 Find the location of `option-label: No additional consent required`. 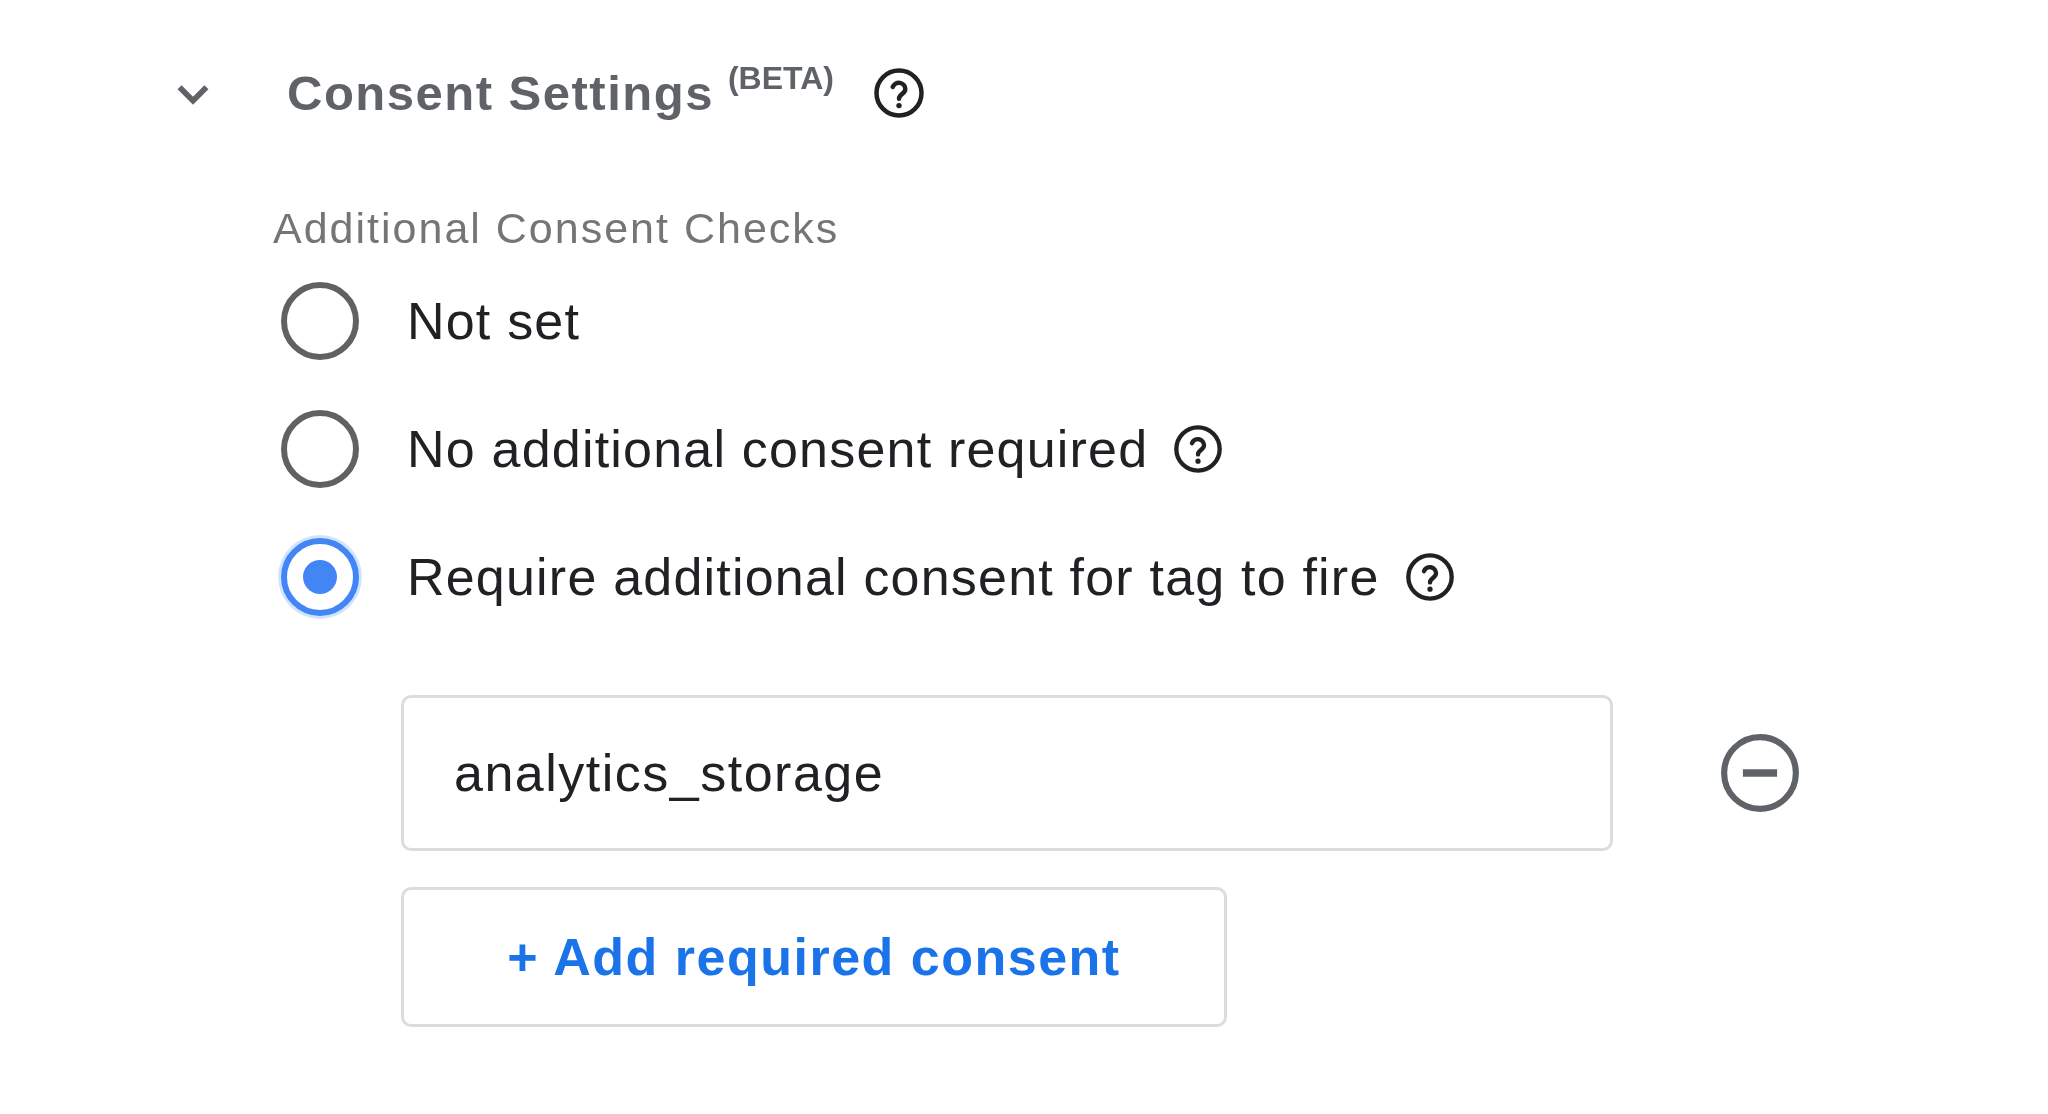

option-label: No additional consent required is located at coordinates (778, 449).